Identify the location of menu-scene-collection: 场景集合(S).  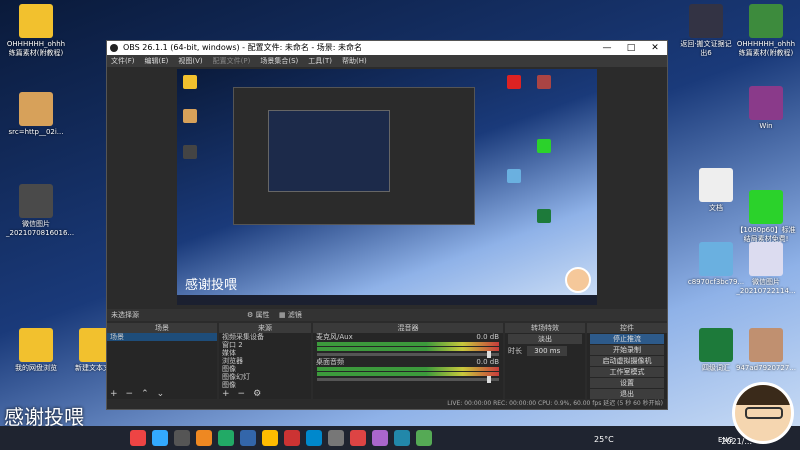
(279, 61).